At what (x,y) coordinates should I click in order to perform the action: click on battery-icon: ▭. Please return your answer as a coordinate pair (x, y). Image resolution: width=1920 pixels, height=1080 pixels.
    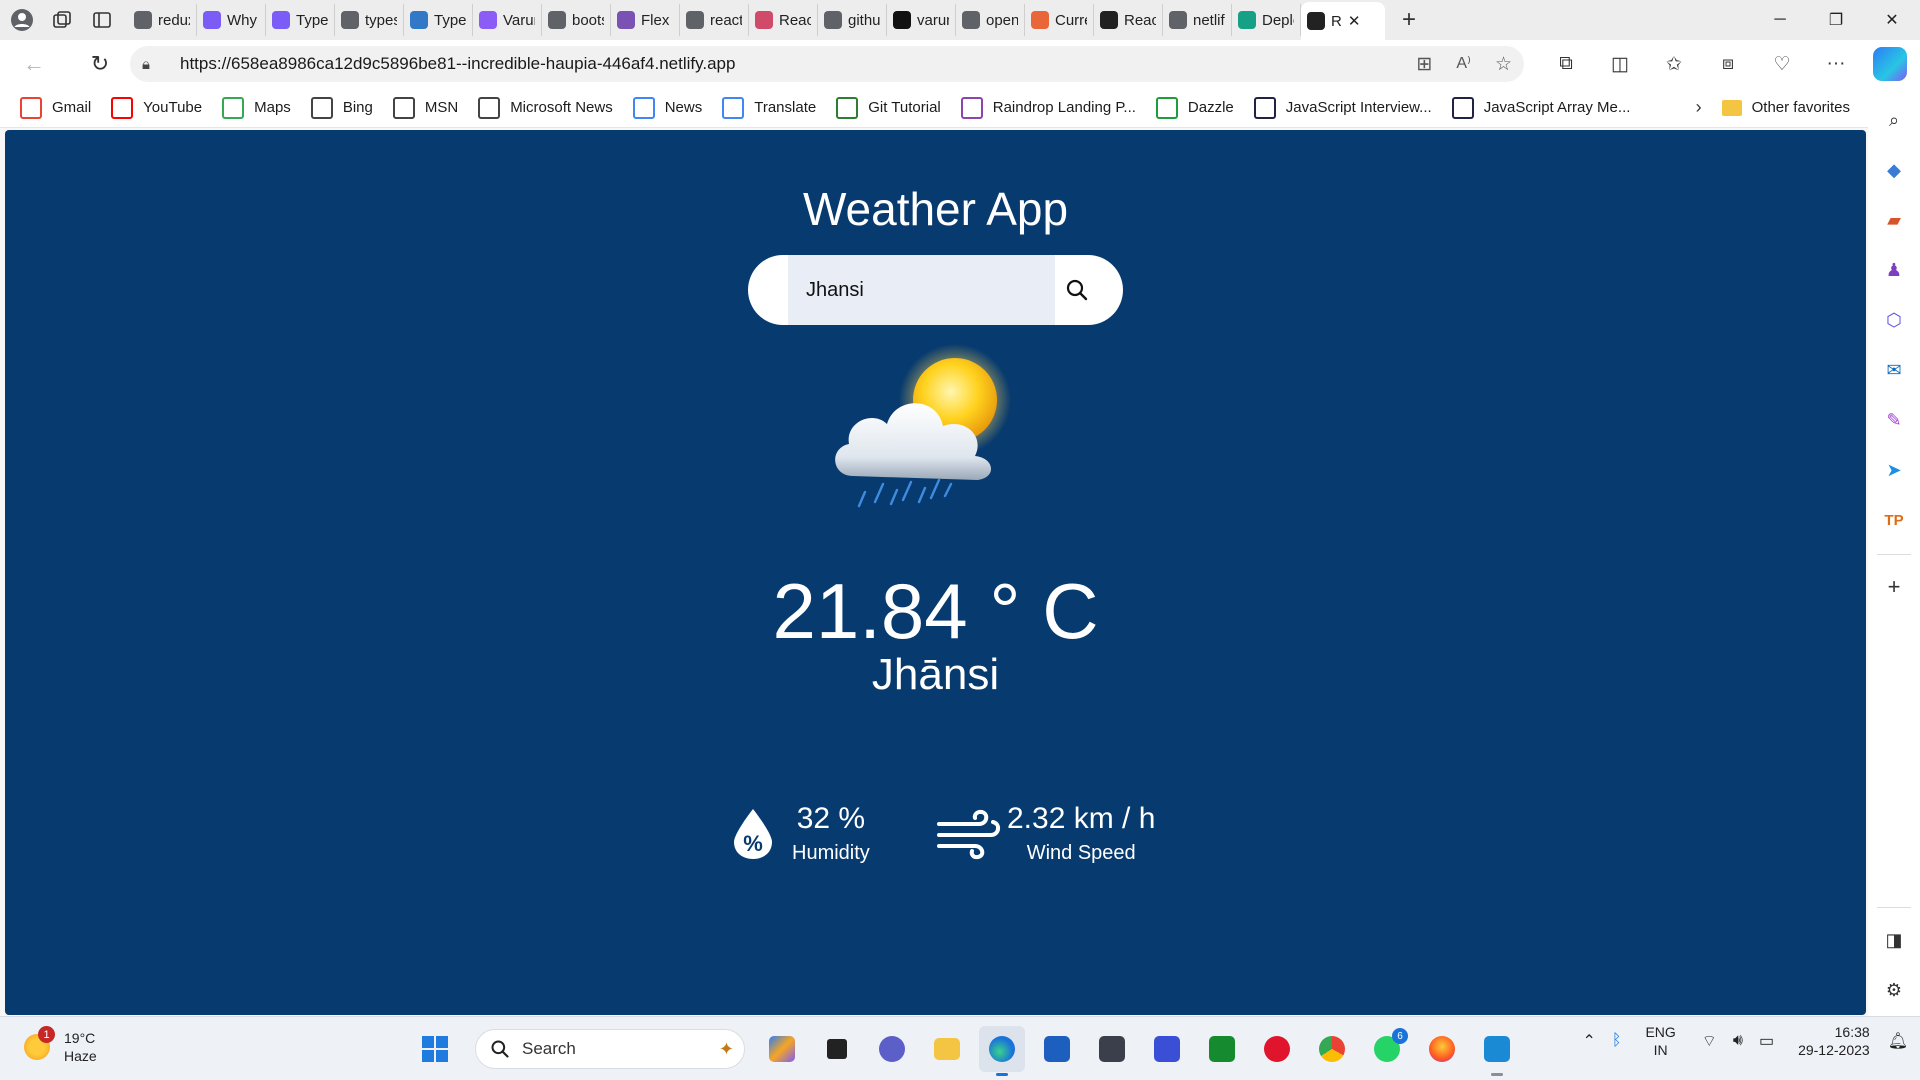
    Looking at the image, I should click on (1766, 1041).